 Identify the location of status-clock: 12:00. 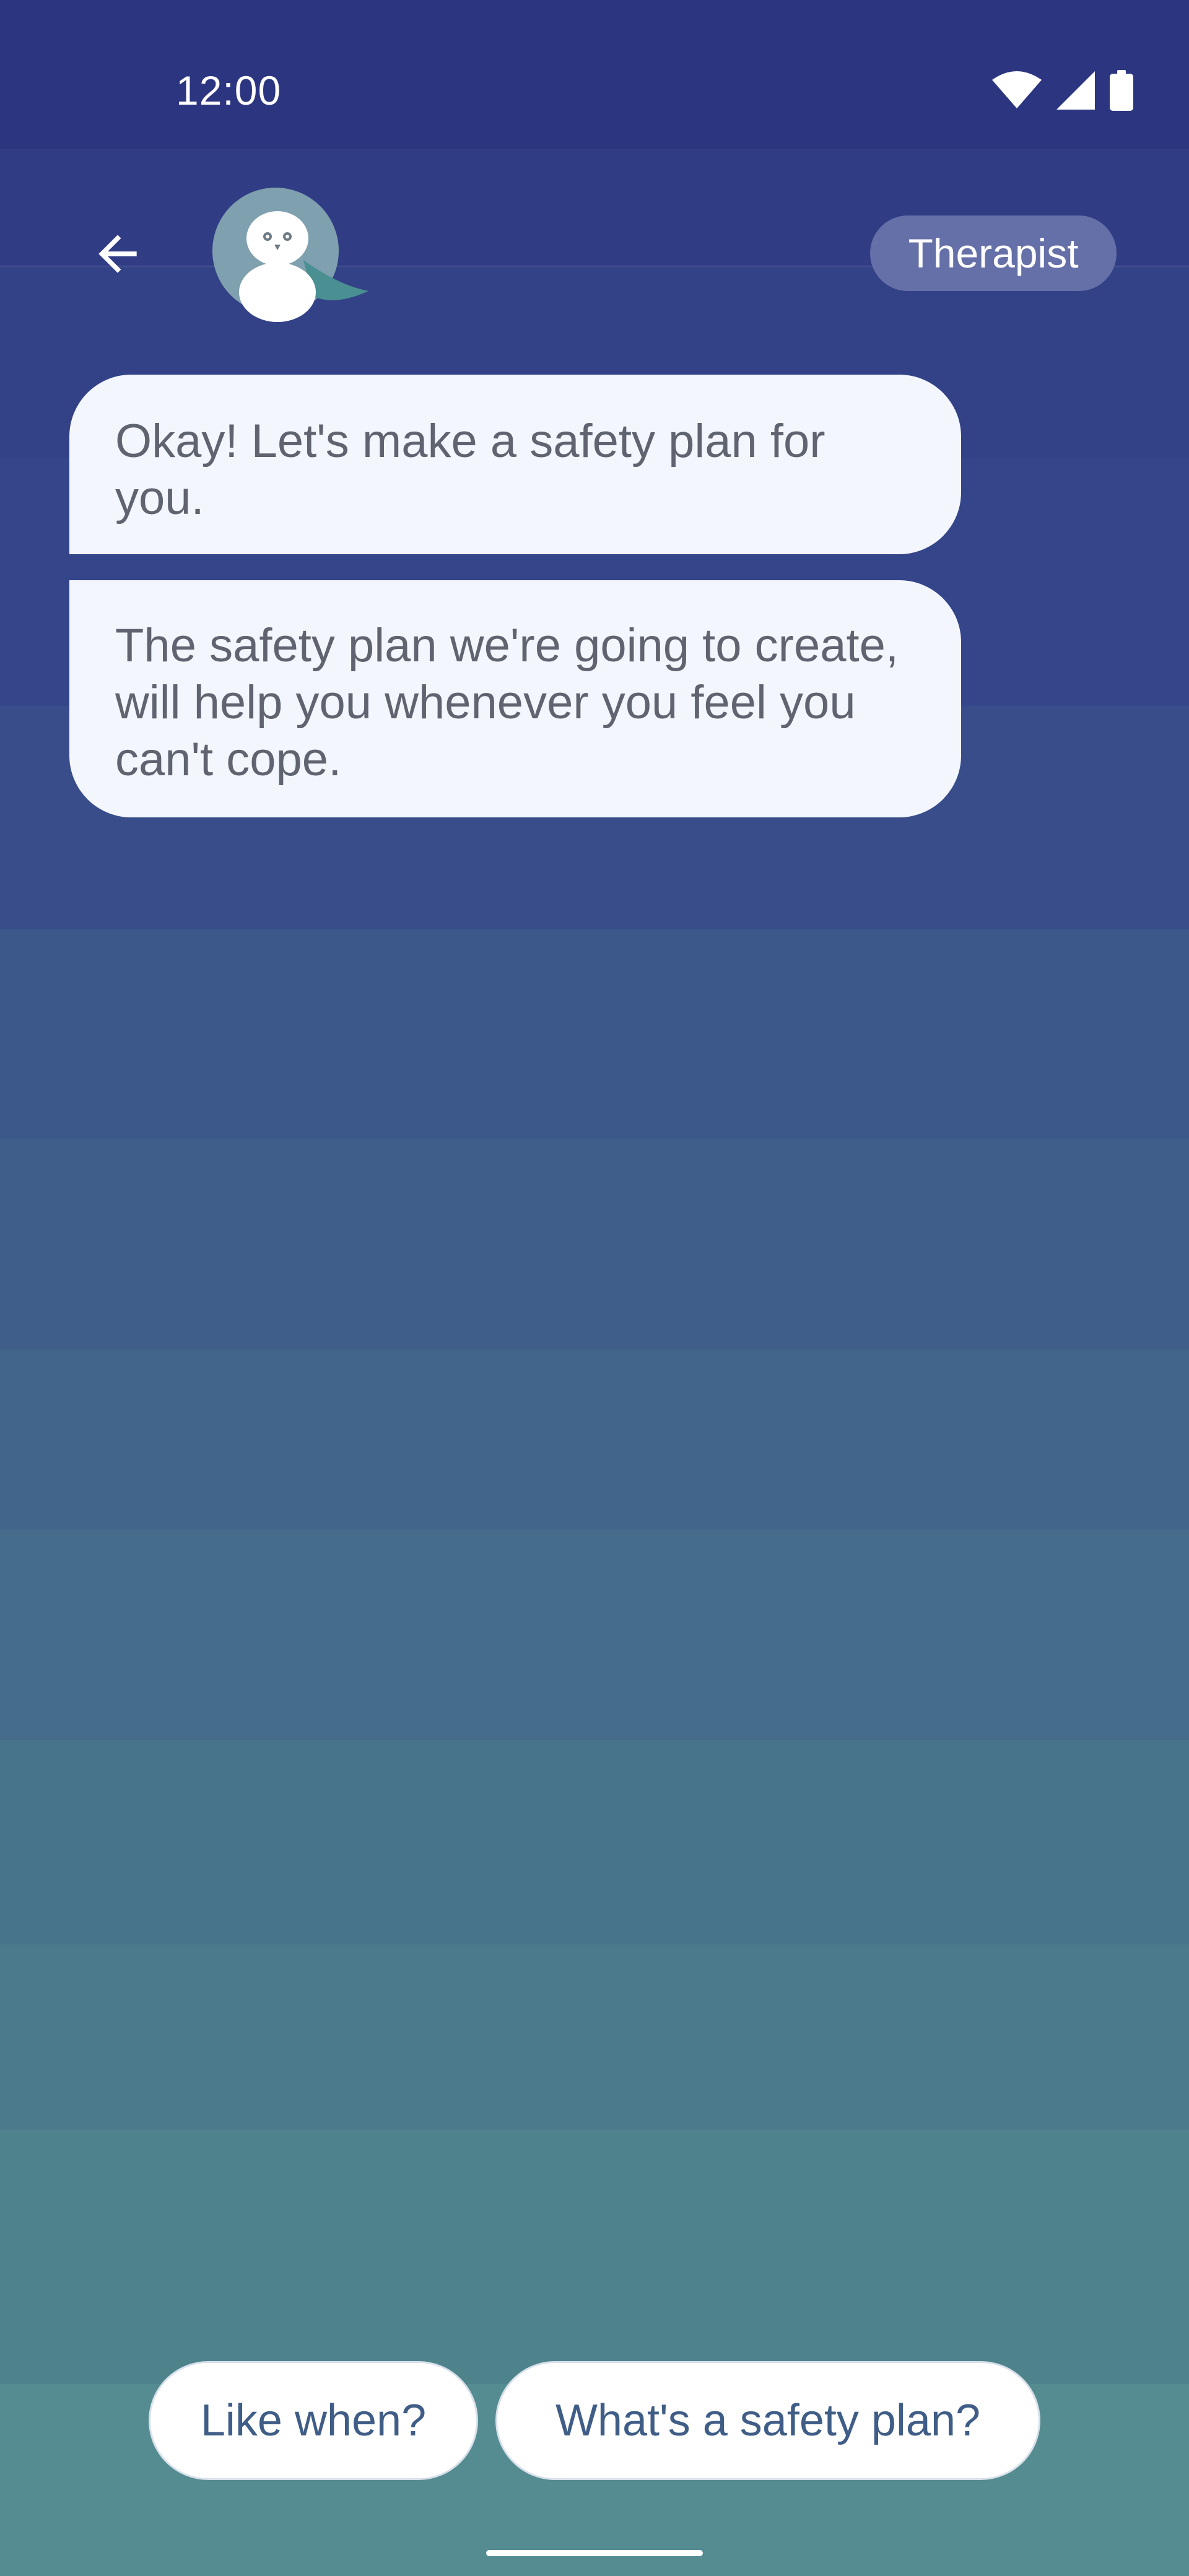
(229, 90).